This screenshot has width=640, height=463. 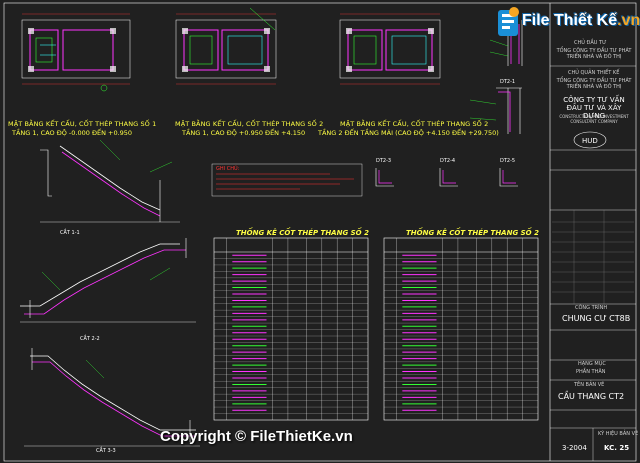 What do you see at coordinates (70, 233) in the screenshot?
I see `cut-1-1-label: CẮT 1-1` at bounding box center [70, 233].